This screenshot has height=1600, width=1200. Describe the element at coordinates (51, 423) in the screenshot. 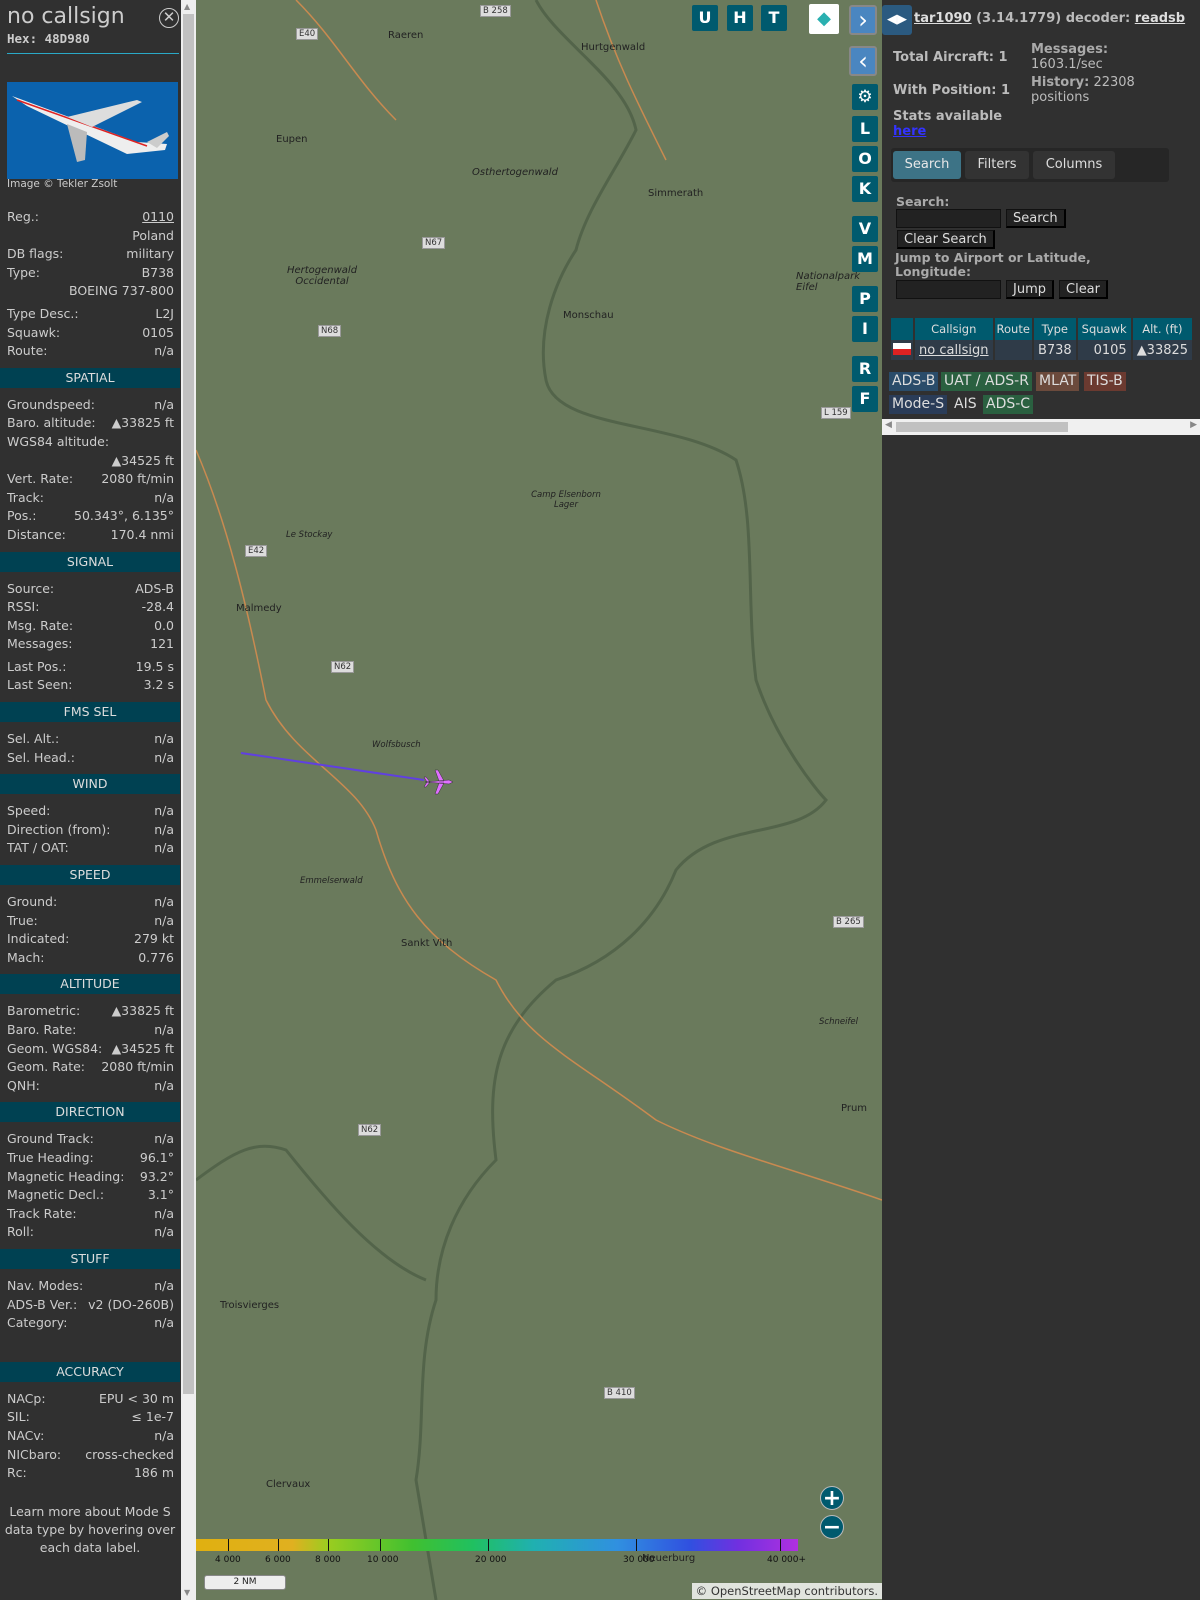

I see `info-label: Baro. altitude:` at that location.